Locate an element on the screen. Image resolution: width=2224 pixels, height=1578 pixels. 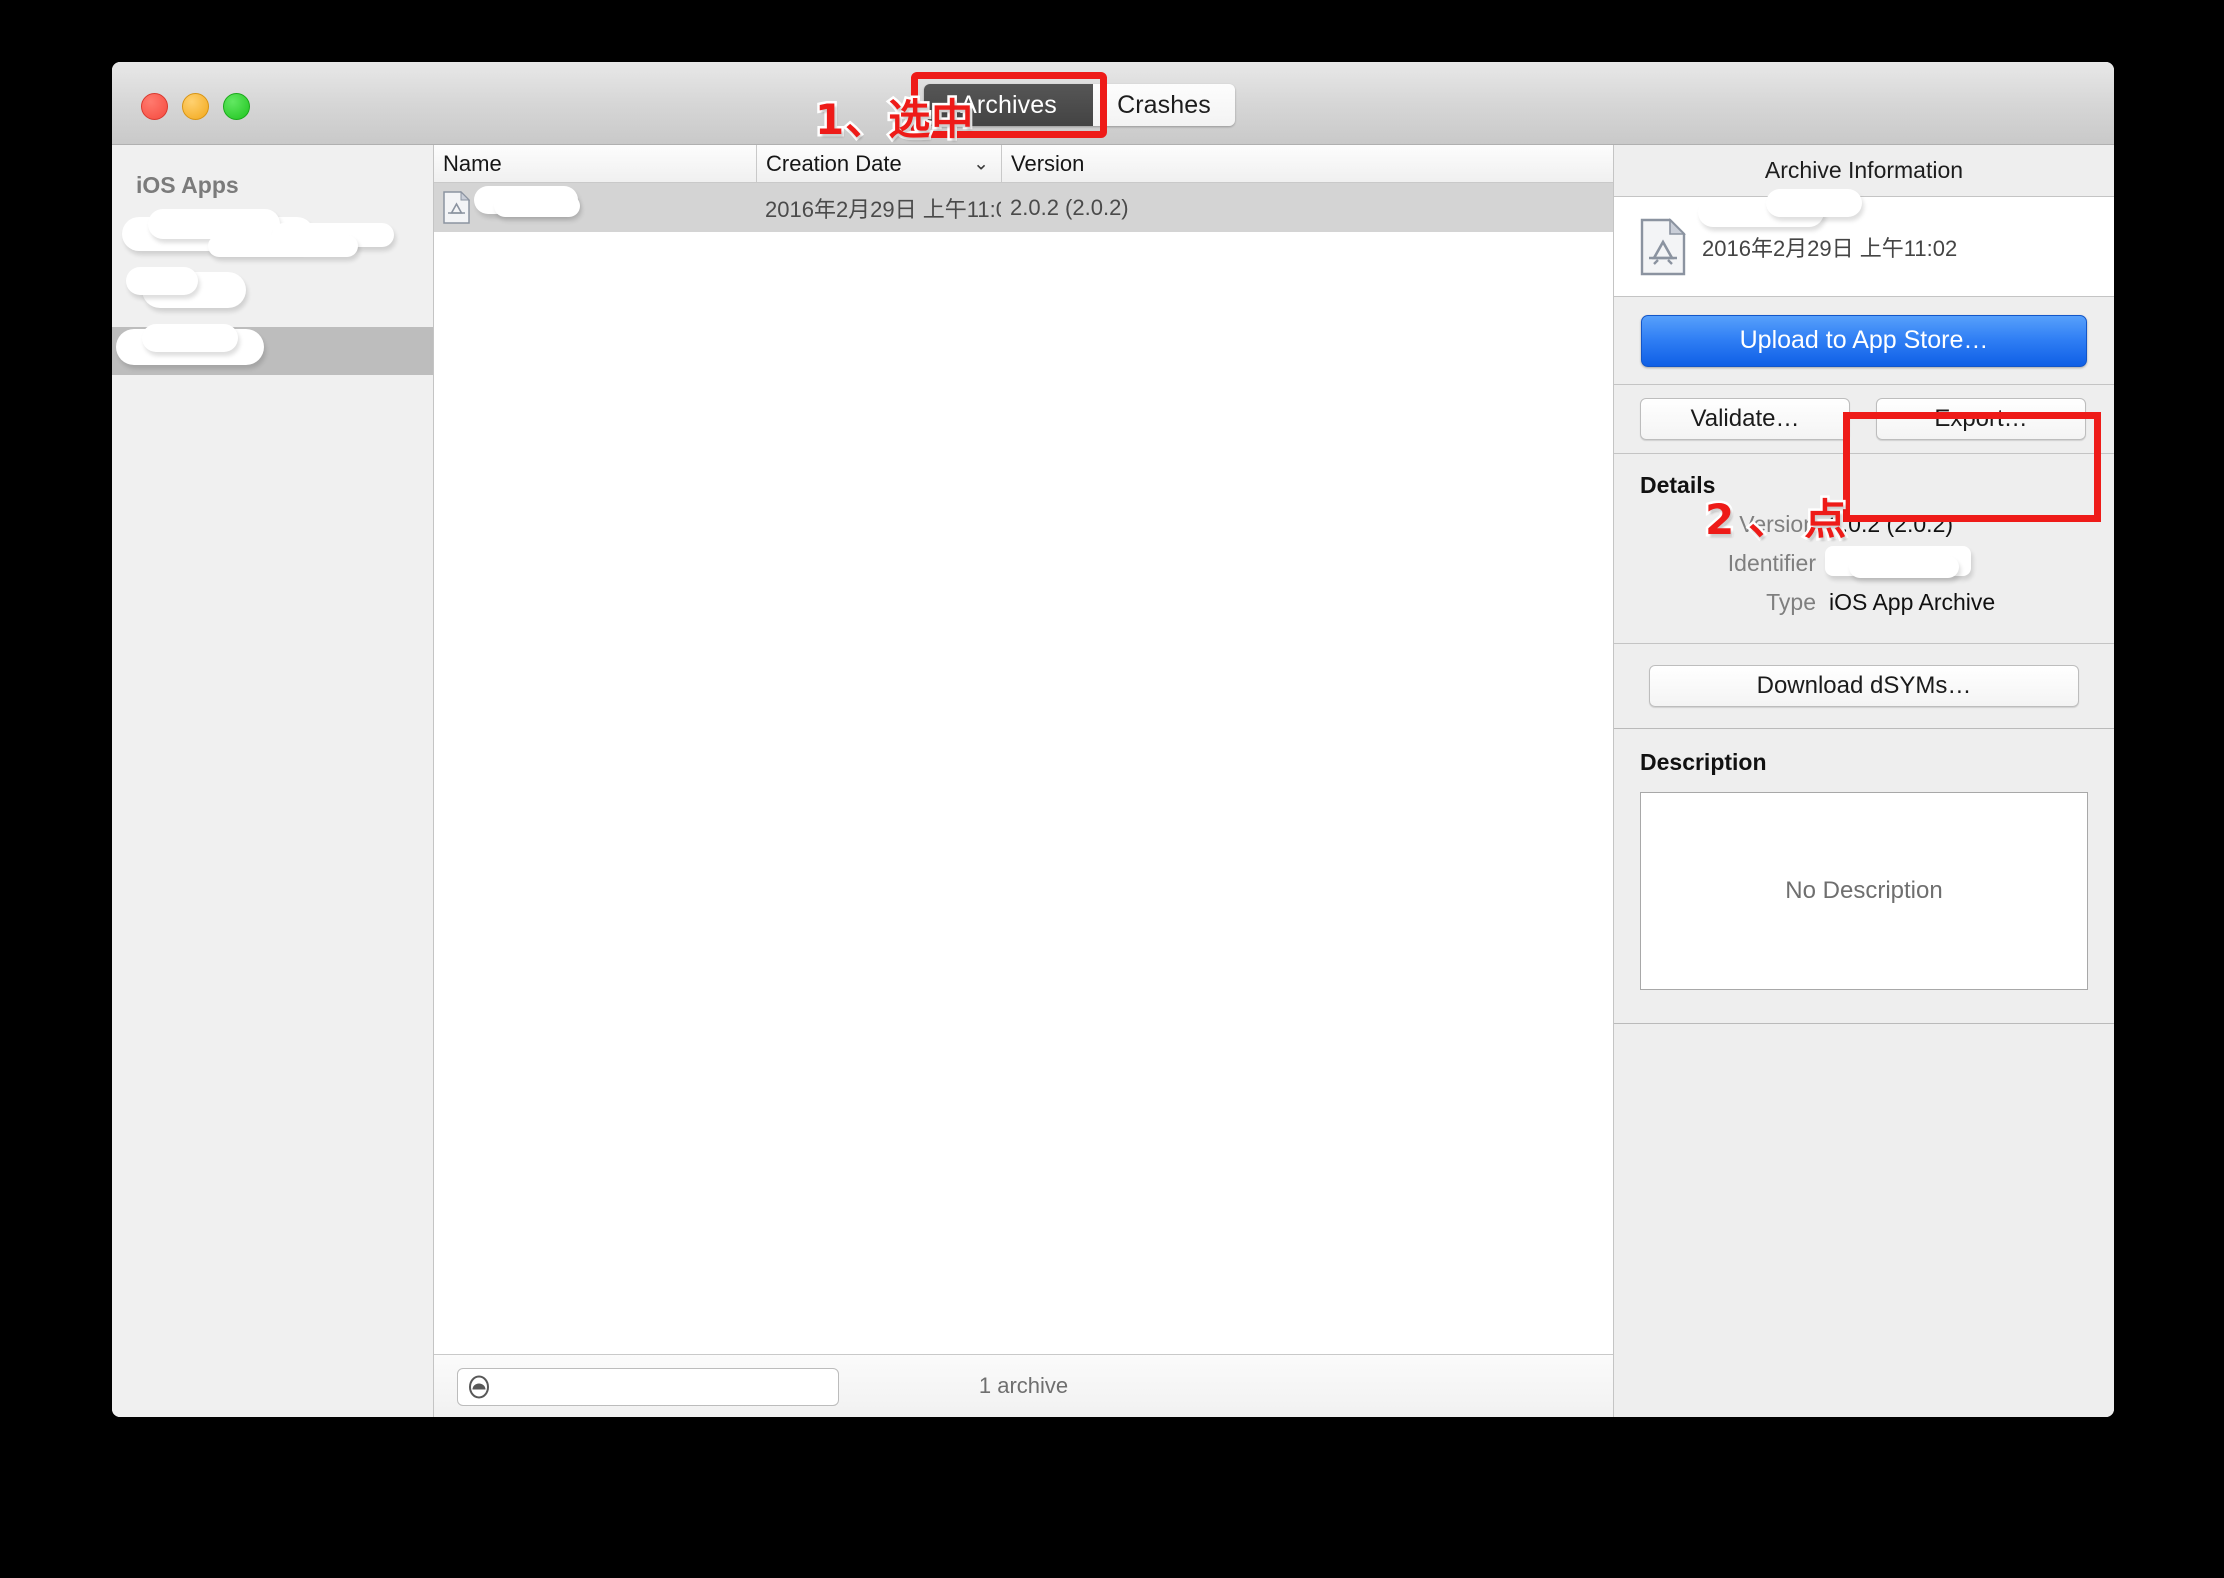
table-row: 2016年2月29日 上午11:02 2.0.2 (2.0.2) is located at coordinates (1023, 207).